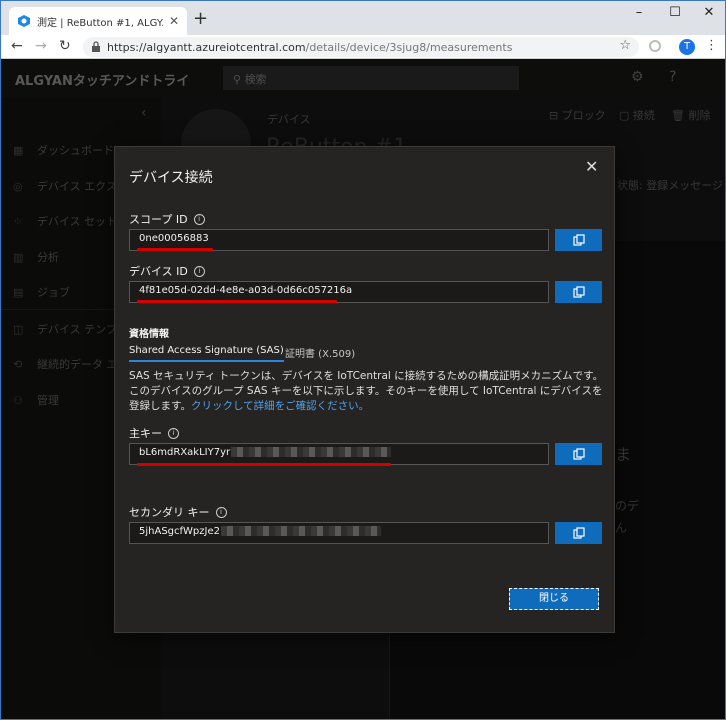 Image resolution: width=726 pixels, height=720 pixels. What do you see at coordinates (591, 166) in the screenshot?
I see `close-icon: ✕` at bounding box center [591, 166].